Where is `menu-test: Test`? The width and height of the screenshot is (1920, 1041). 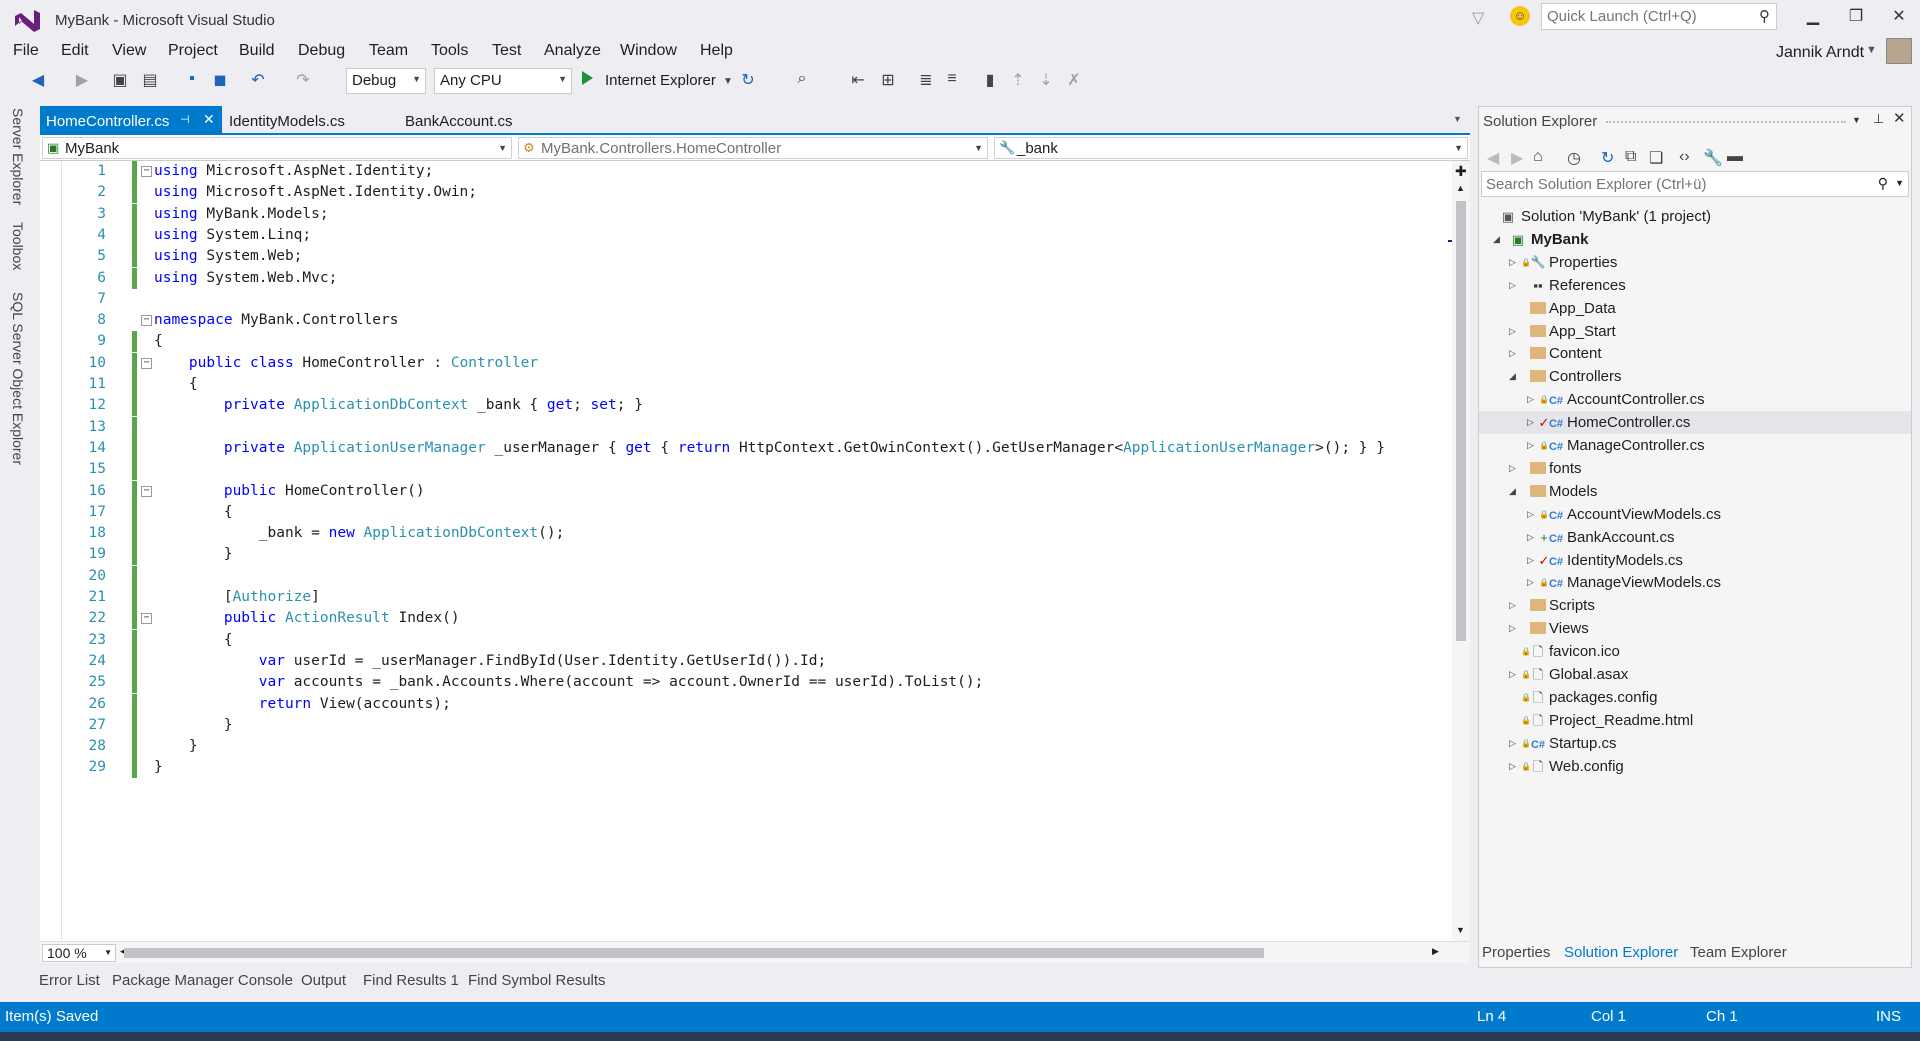 menu-test: Test is located at coordinates (506, 51).